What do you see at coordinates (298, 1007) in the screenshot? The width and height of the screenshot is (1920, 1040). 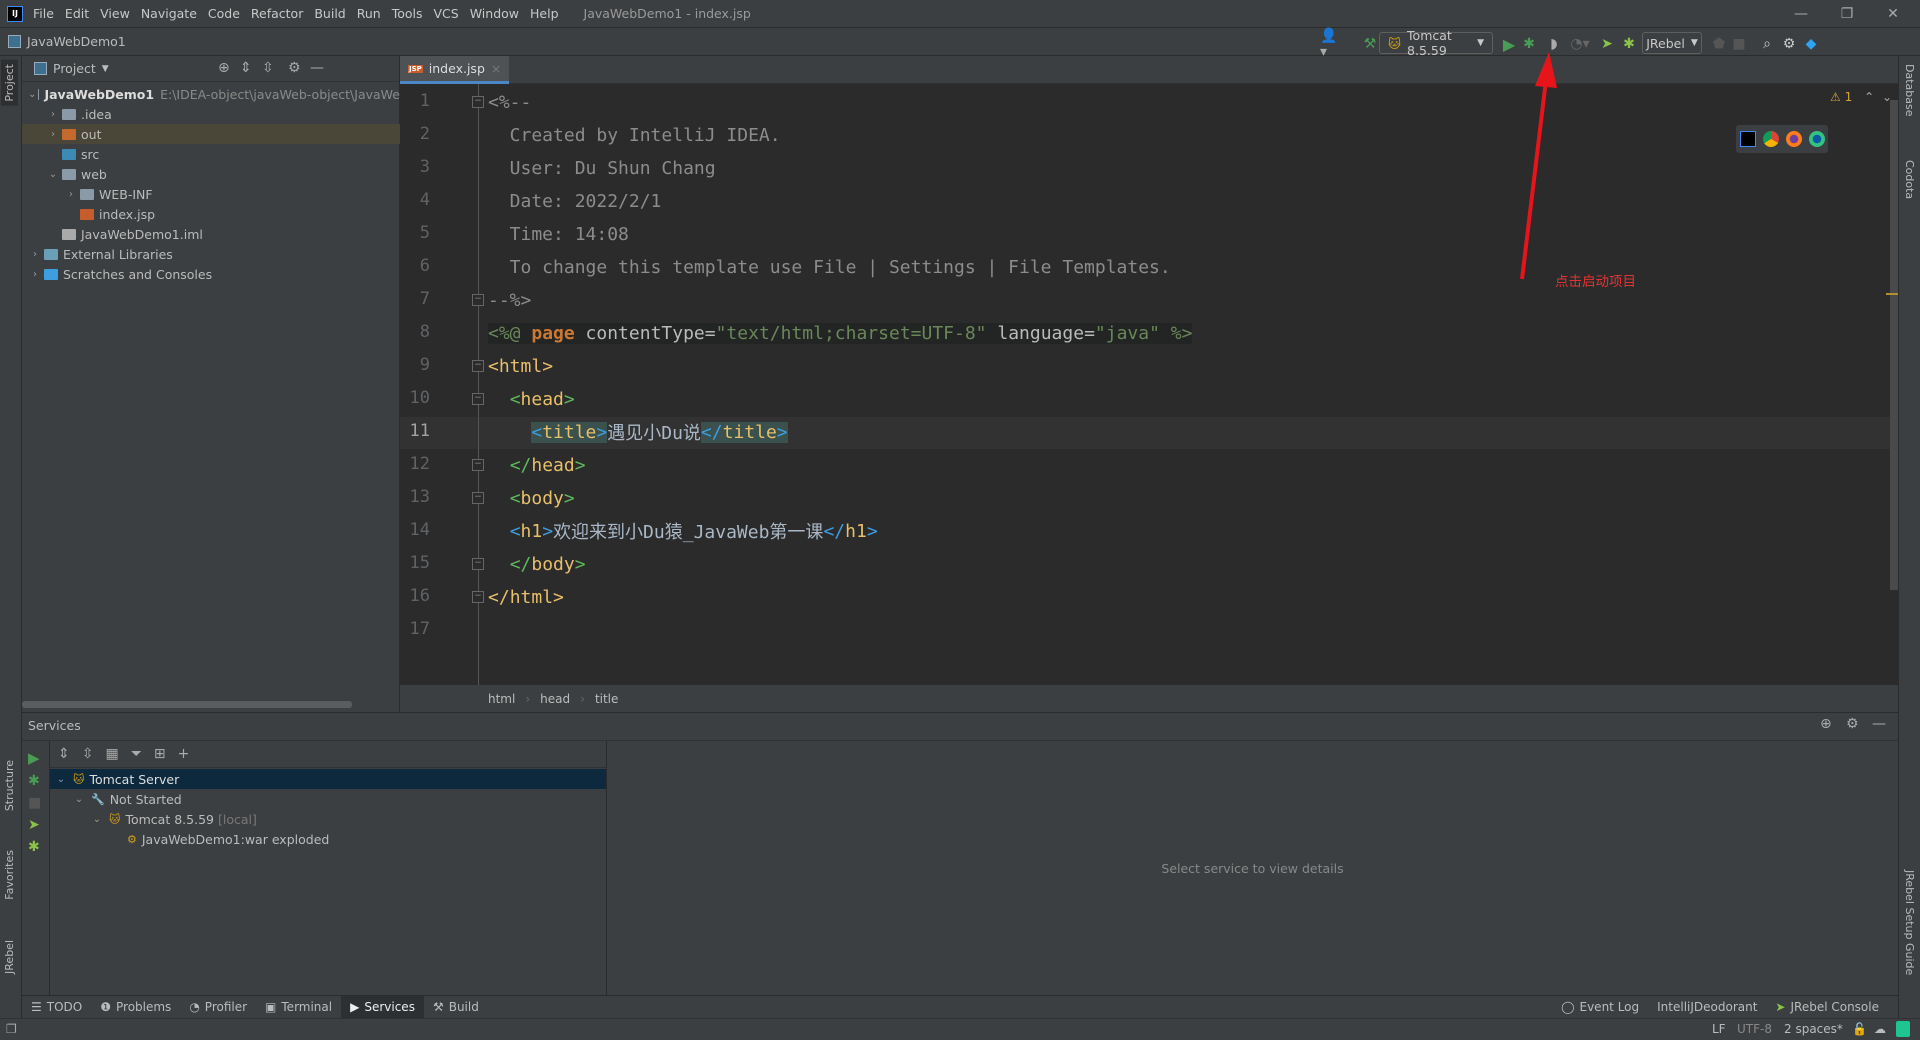 I see `tool-tab-terminal: ▣ Terminal` at bounding box center [298, 1007].